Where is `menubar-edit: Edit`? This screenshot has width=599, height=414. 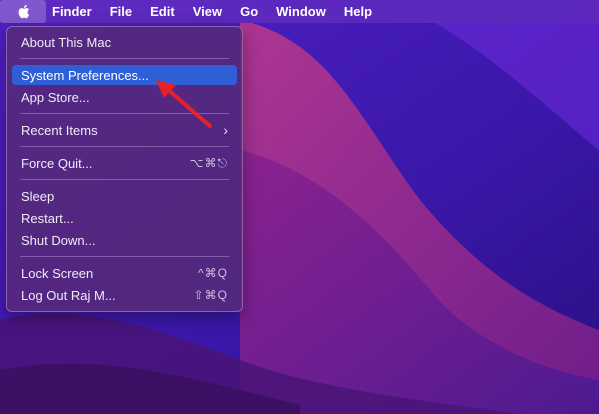
menubar-edit: Edit is located at coordinates (162, 11).